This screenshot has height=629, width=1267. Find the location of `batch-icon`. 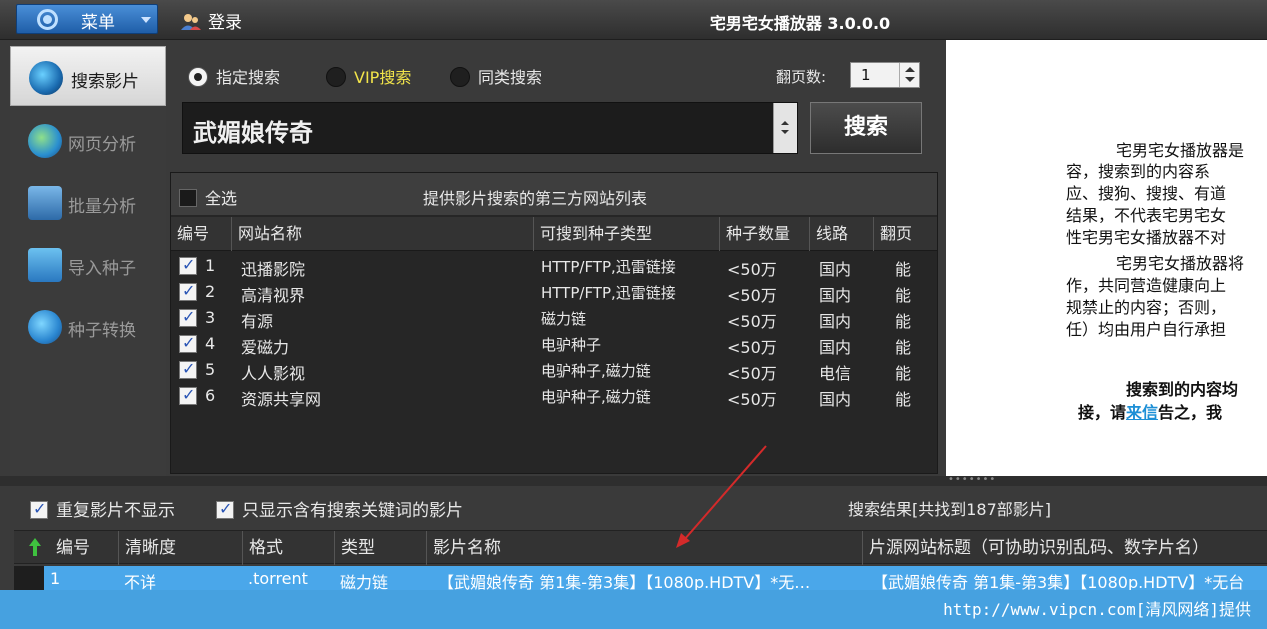

batch-icon is located at coordinates (45, 203).